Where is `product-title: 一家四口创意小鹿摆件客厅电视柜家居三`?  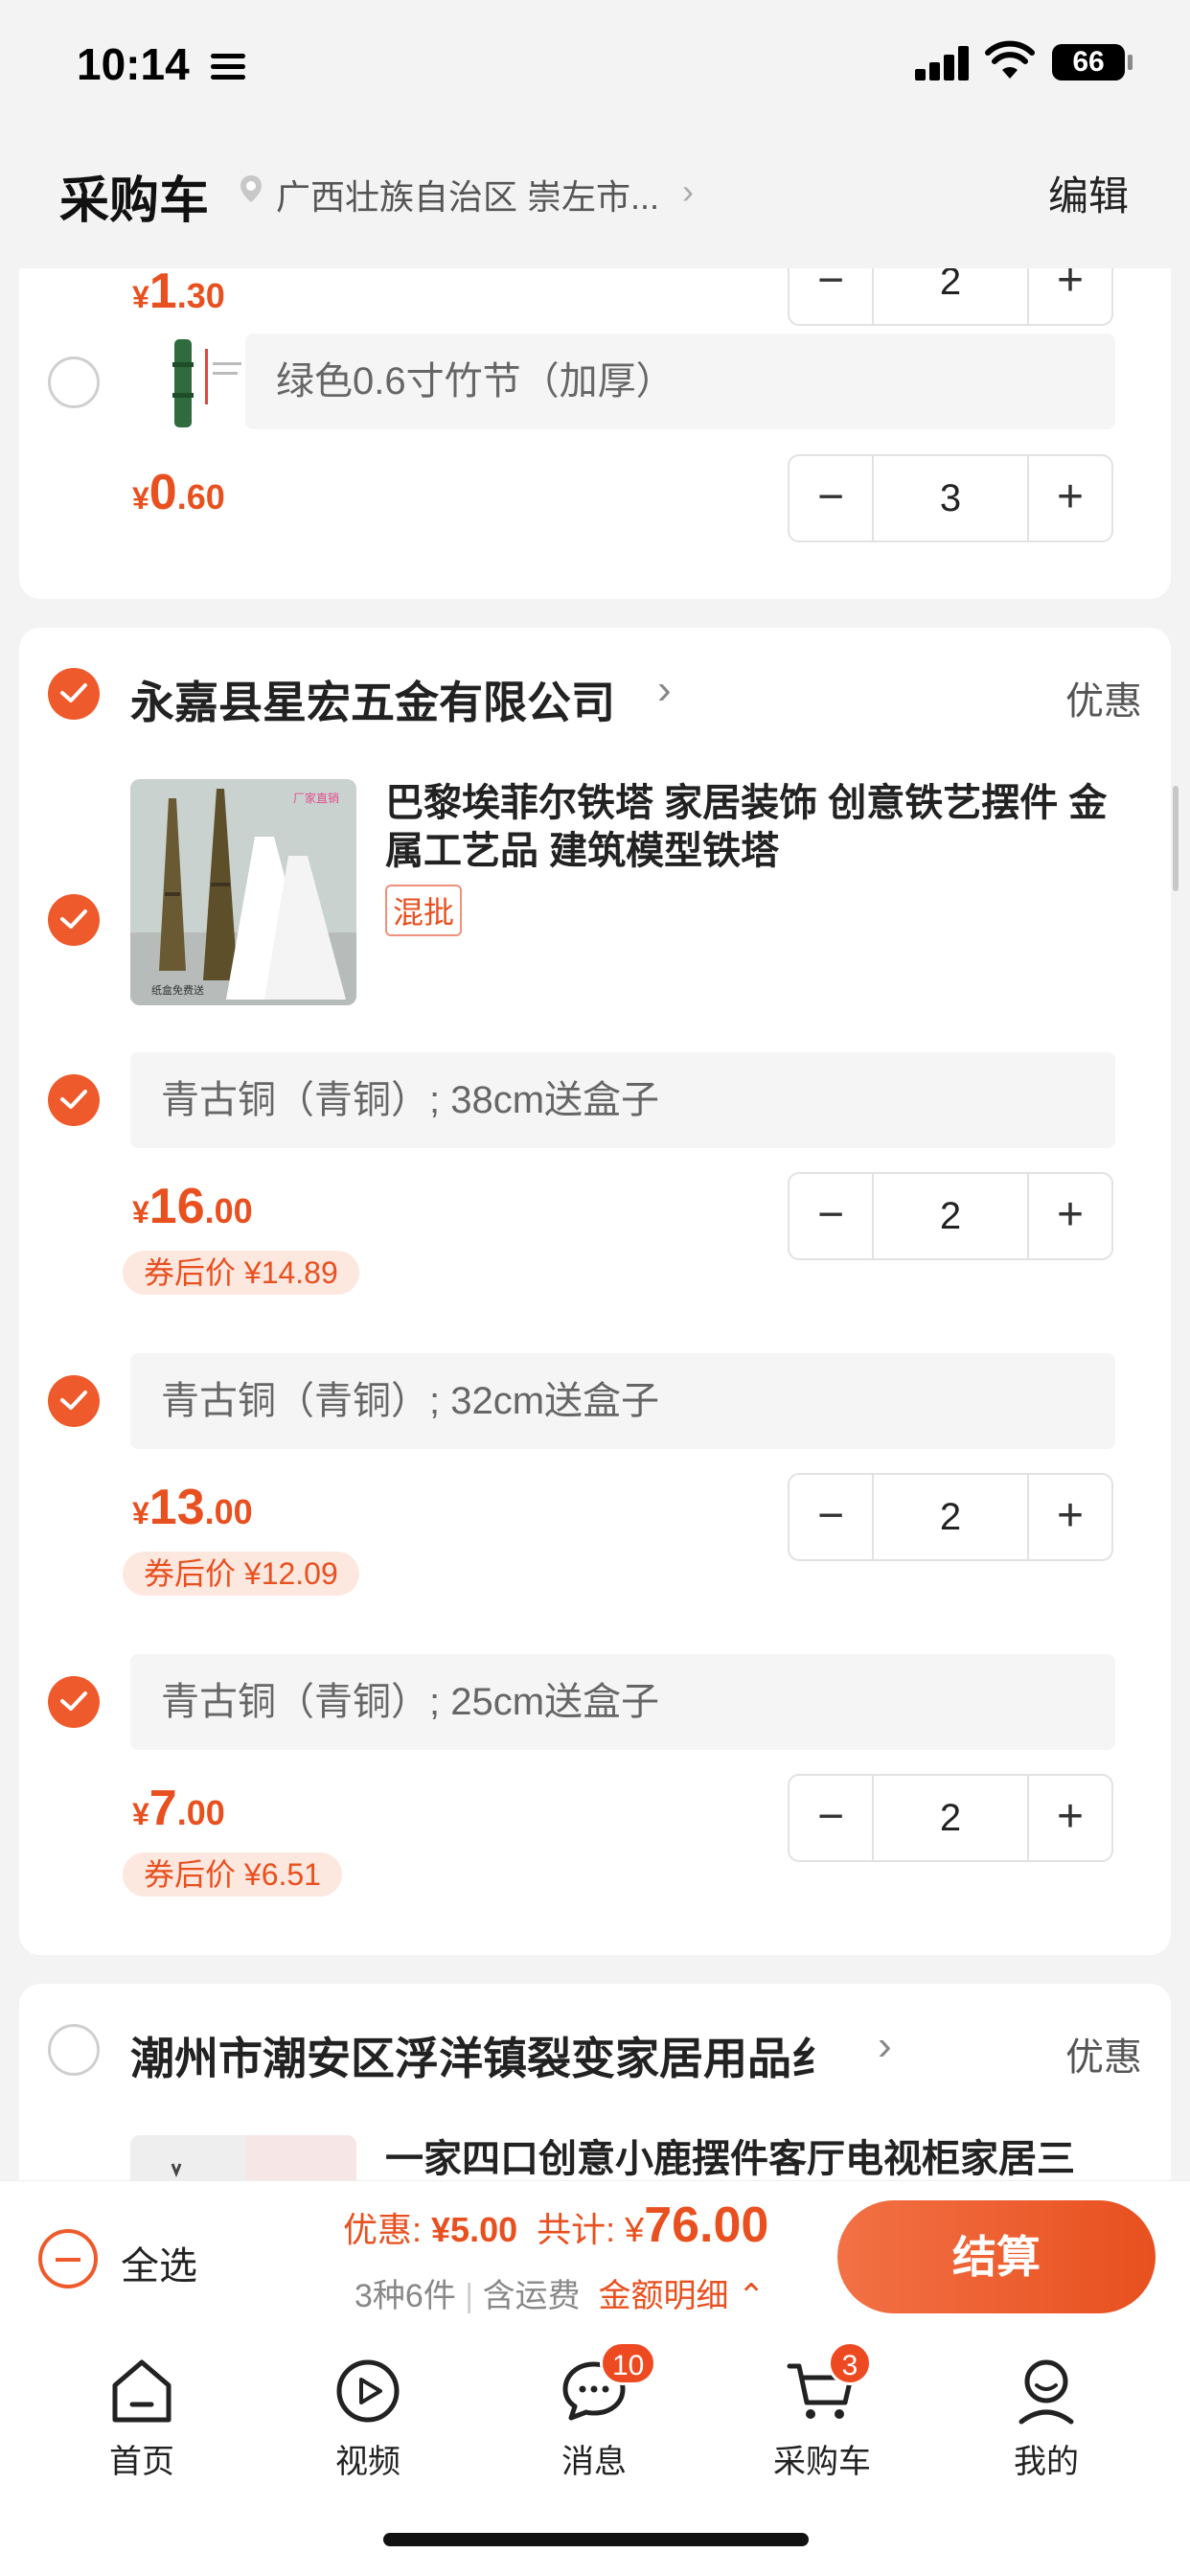 product-title: 一家四口创意小鹿摆件客厅电视柜家居三 is located at coordinates (769, 2157).